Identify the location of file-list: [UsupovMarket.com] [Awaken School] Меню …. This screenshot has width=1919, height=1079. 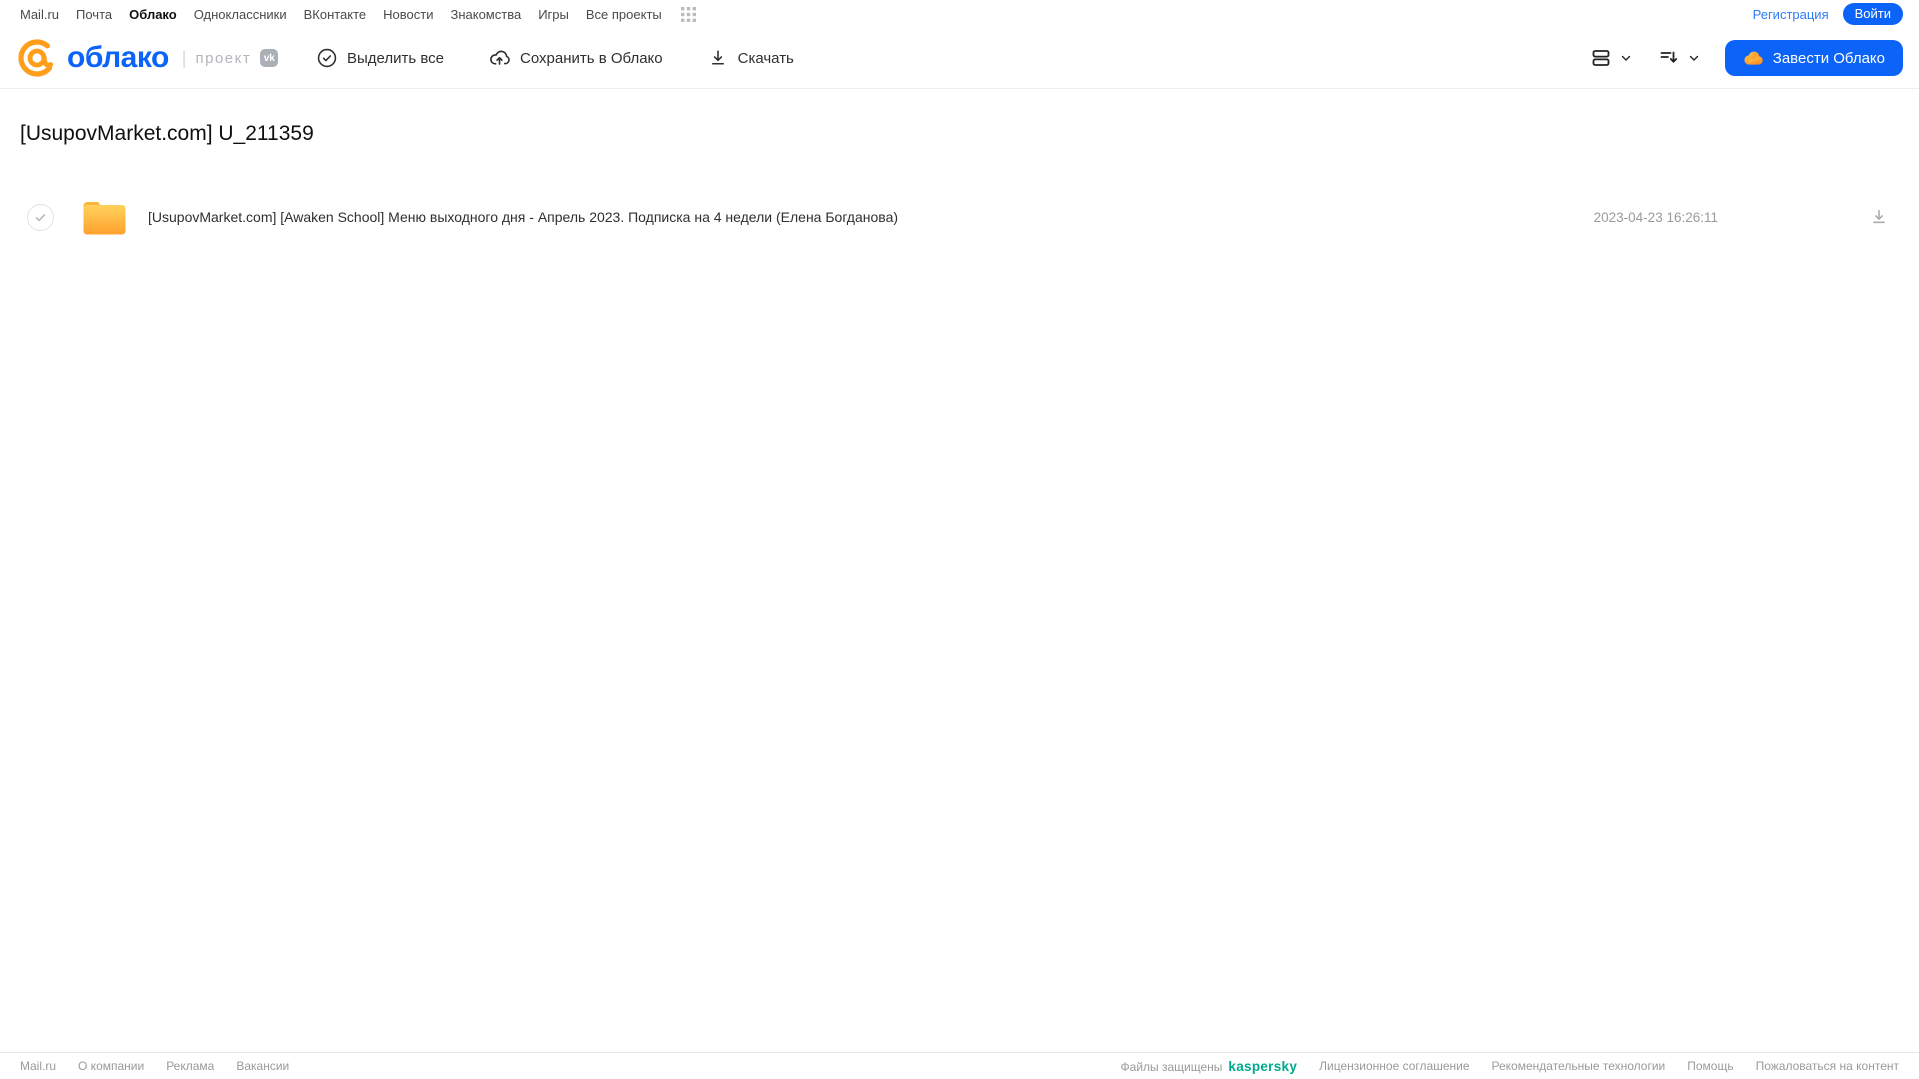
(959, 217).